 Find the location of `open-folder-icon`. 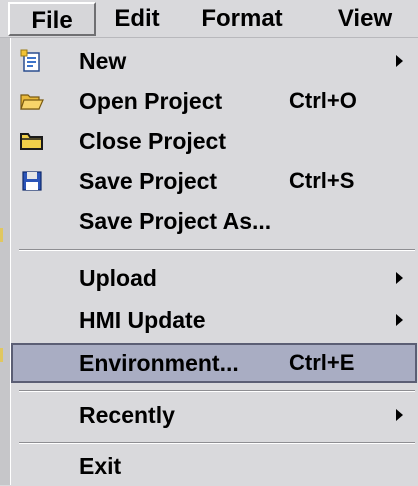

open-folder-icon is located at coordinates (32, 101).